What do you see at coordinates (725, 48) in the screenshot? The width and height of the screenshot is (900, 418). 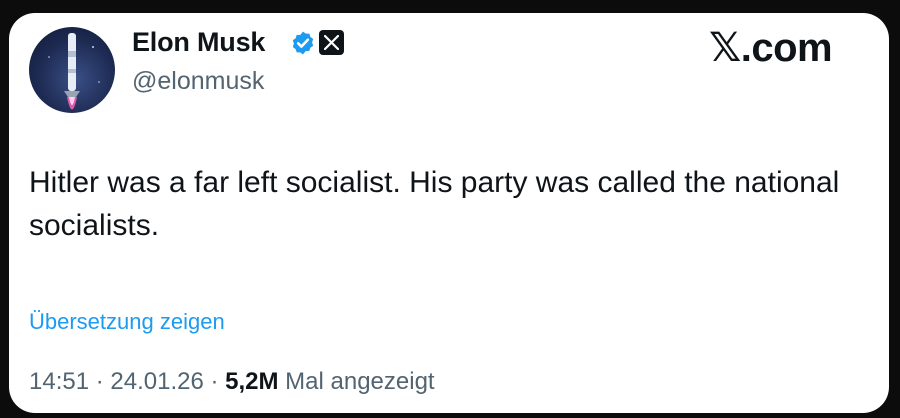 I see `brand-glyph: 𝕏` at bounding box center [725, 48].